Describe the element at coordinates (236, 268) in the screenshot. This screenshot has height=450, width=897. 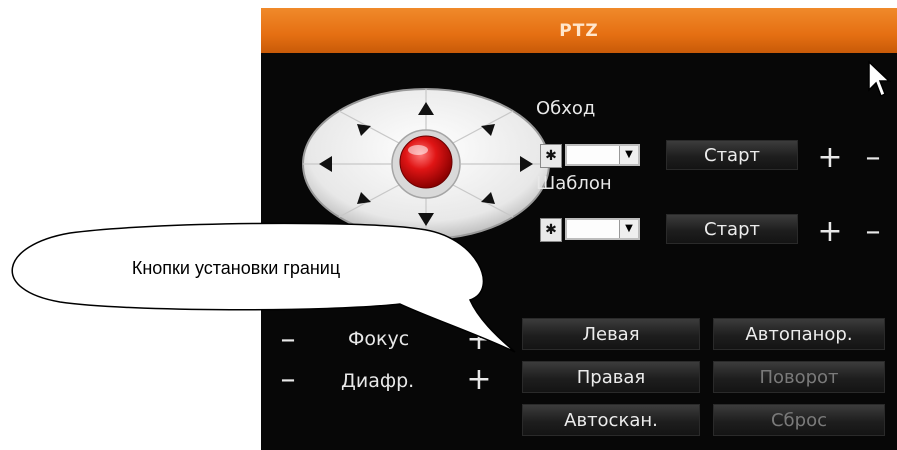
I see `callout-text: Кнопки установки границ` at that location.